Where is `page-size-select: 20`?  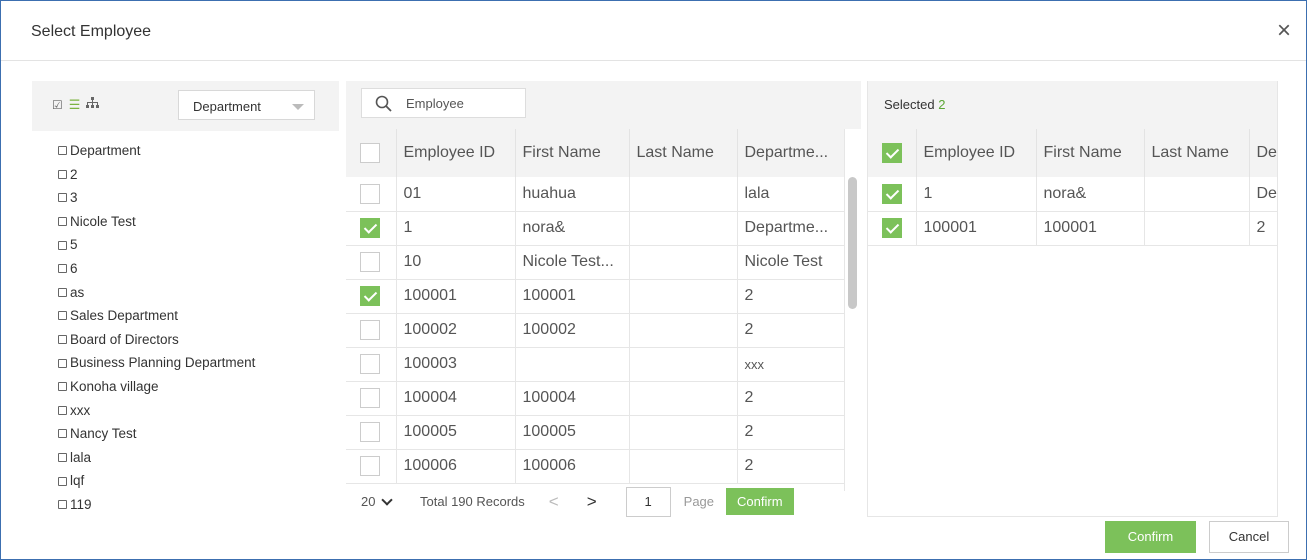
page-size-select: 20 is located at coordinates (388, 502).